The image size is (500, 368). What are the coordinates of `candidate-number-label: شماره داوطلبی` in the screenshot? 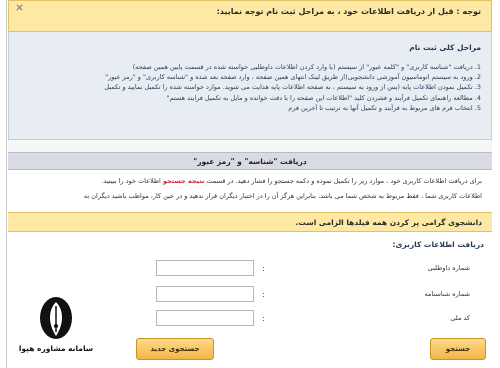 It's located at (448, 268).